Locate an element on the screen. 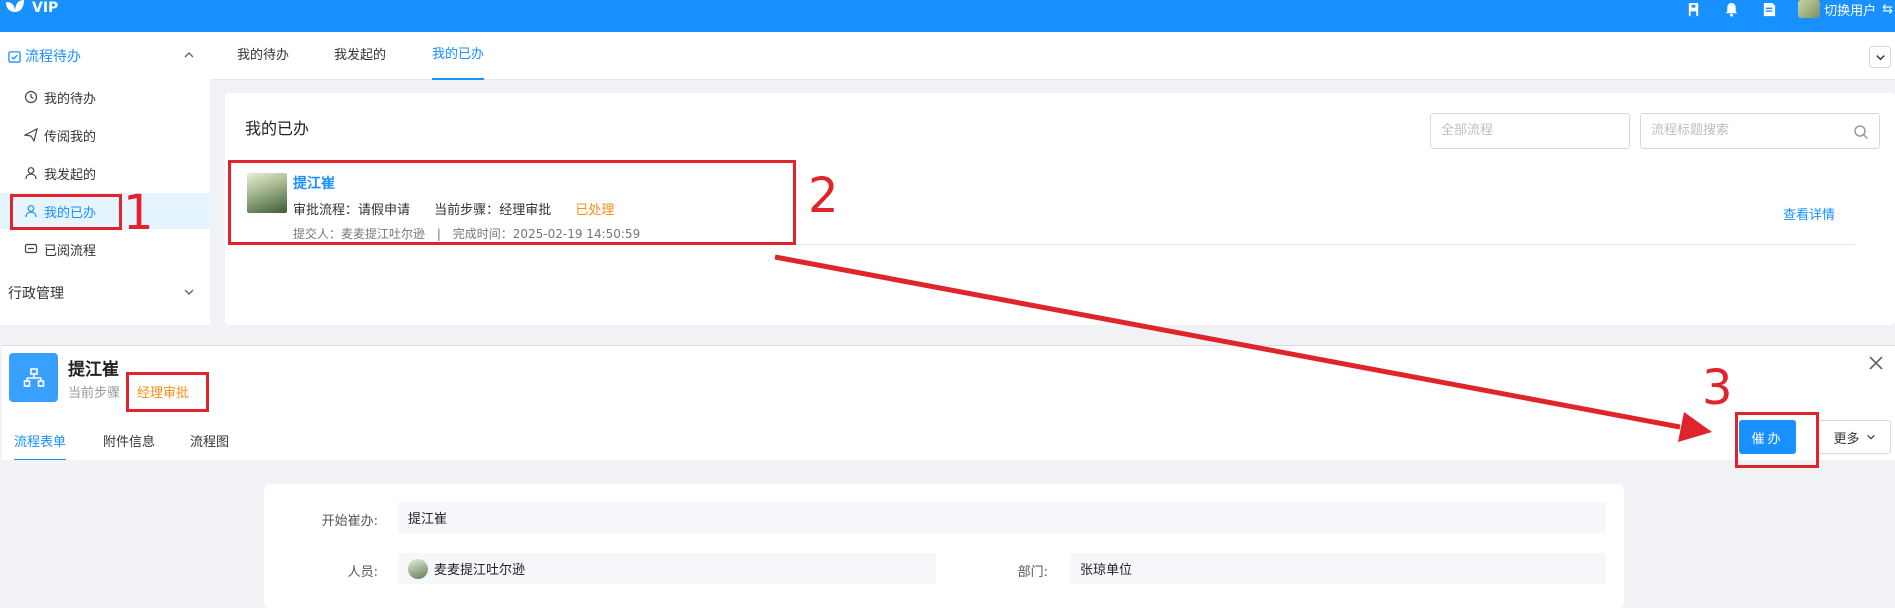 This screenshot has width=1895, height=608. sidebar-item-my-todo: 我的待办 is located at coordinates (105, 97).